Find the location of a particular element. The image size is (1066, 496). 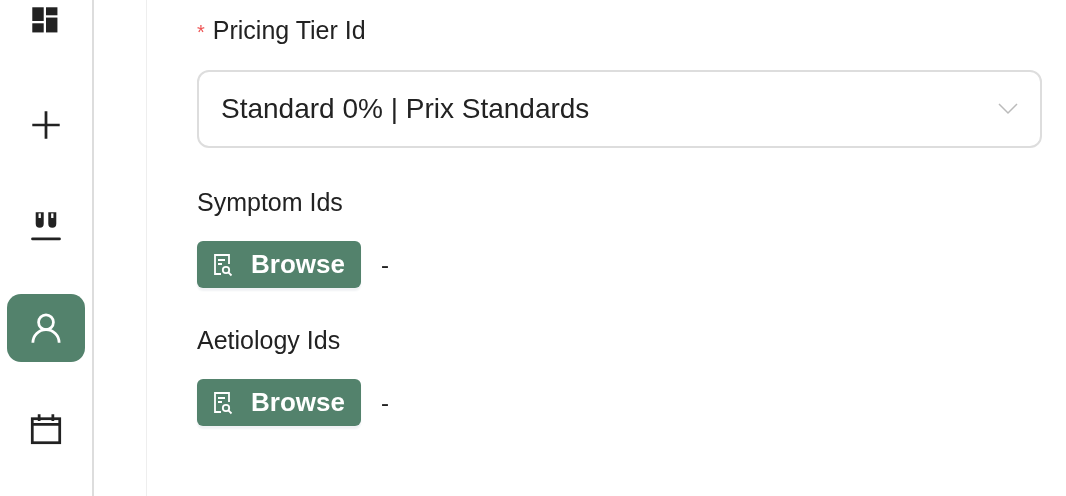

required-mark: * is located at coordinates (201, 32).